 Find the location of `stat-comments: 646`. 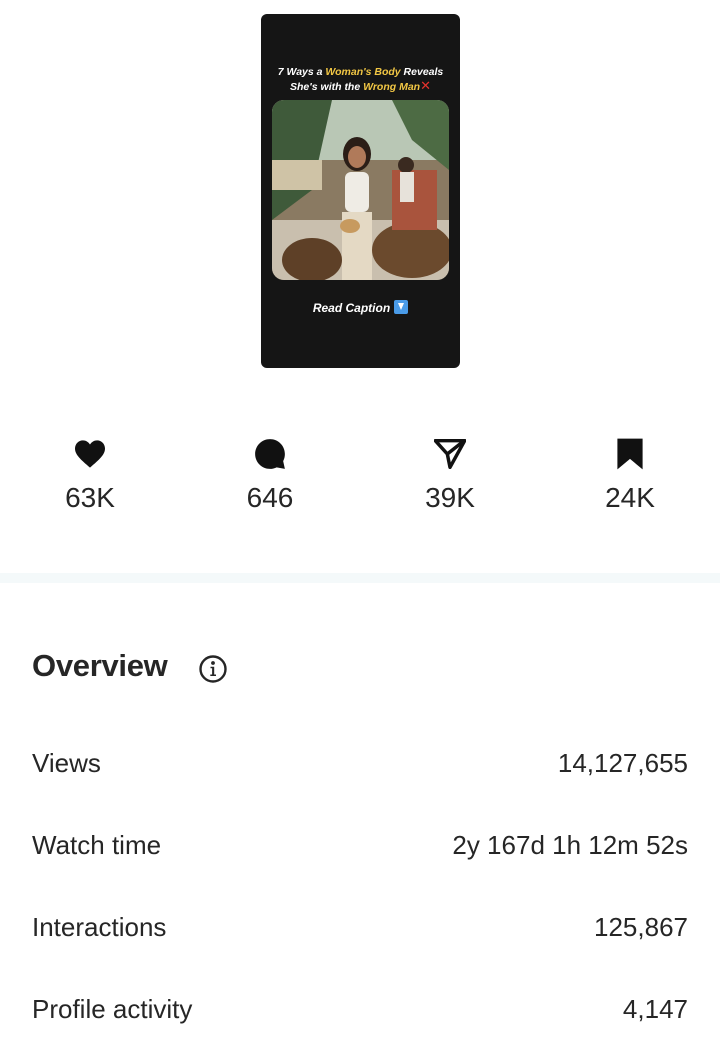

stat-comments: 646 is located at coordinates (270, 474).